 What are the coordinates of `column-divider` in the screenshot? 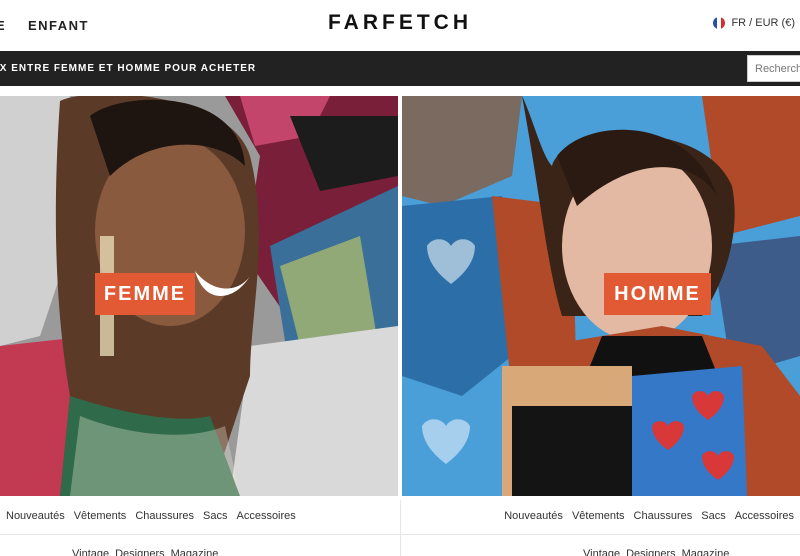 It's located at (400, 528).